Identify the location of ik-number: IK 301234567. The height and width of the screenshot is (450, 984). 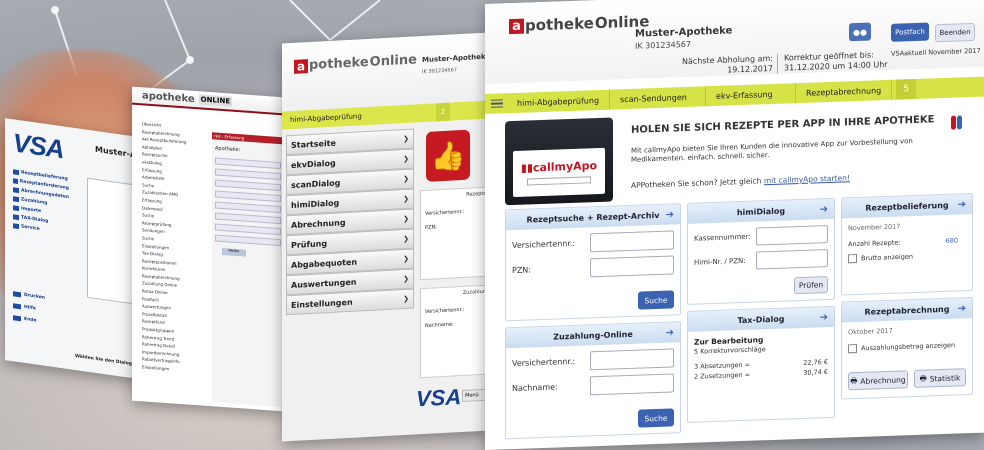
(663, 45).